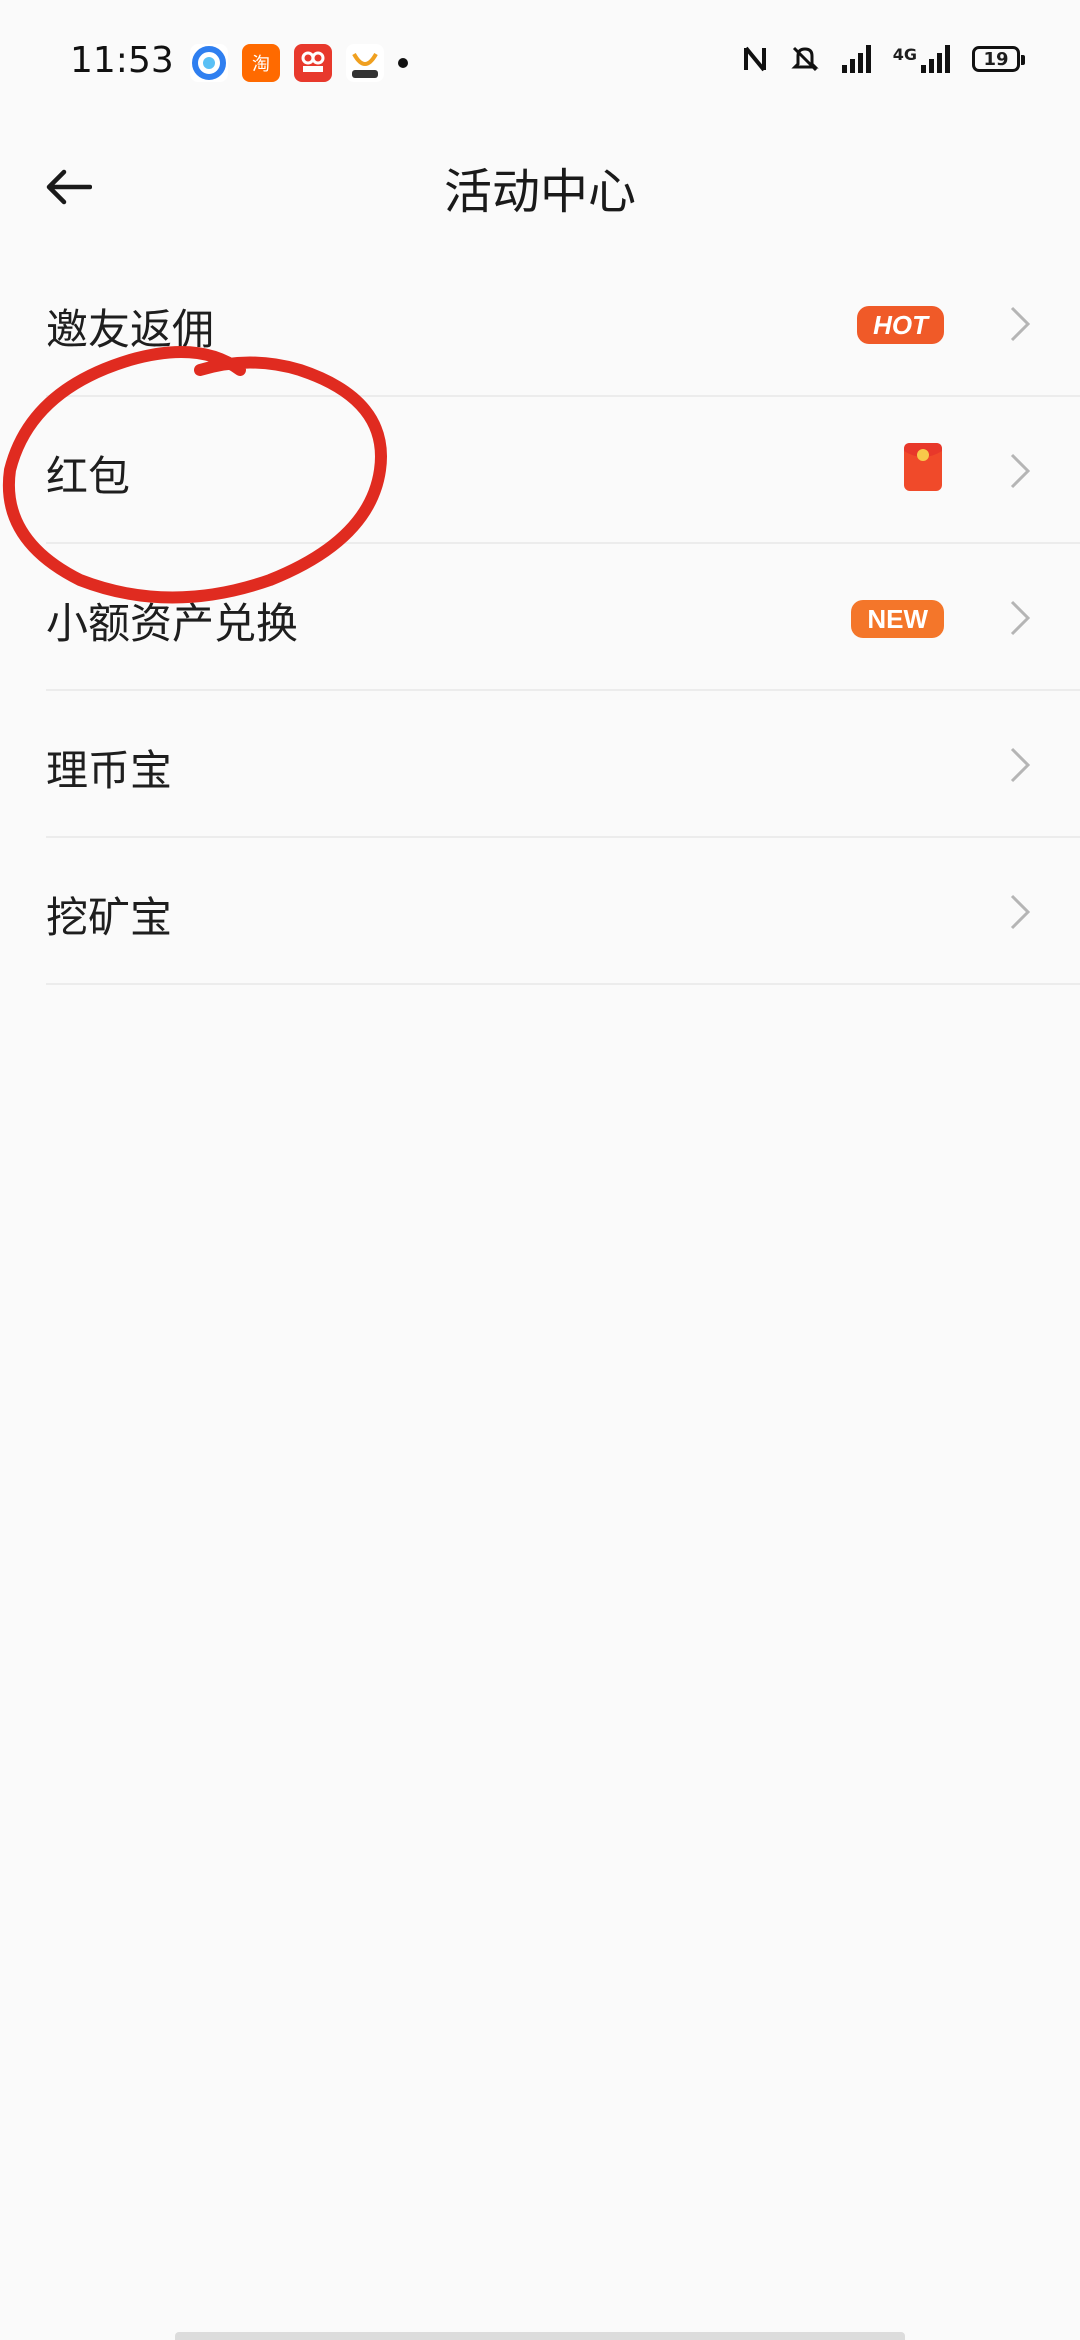  What do you see at coordinates (563, 470) in the screenshot?
I see `menu-item-red-packet: 红包` at bounding box center [563, 470].